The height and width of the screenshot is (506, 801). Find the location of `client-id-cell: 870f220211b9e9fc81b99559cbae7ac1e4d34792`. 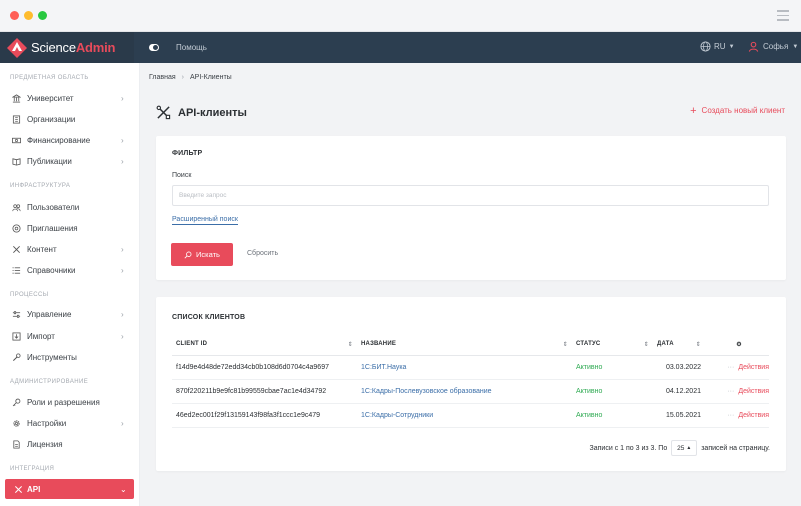

client-id-cell: 870f220211b9e9fc81b99559cbae7ac1e4d34792 is located at coordinates (266, 391).